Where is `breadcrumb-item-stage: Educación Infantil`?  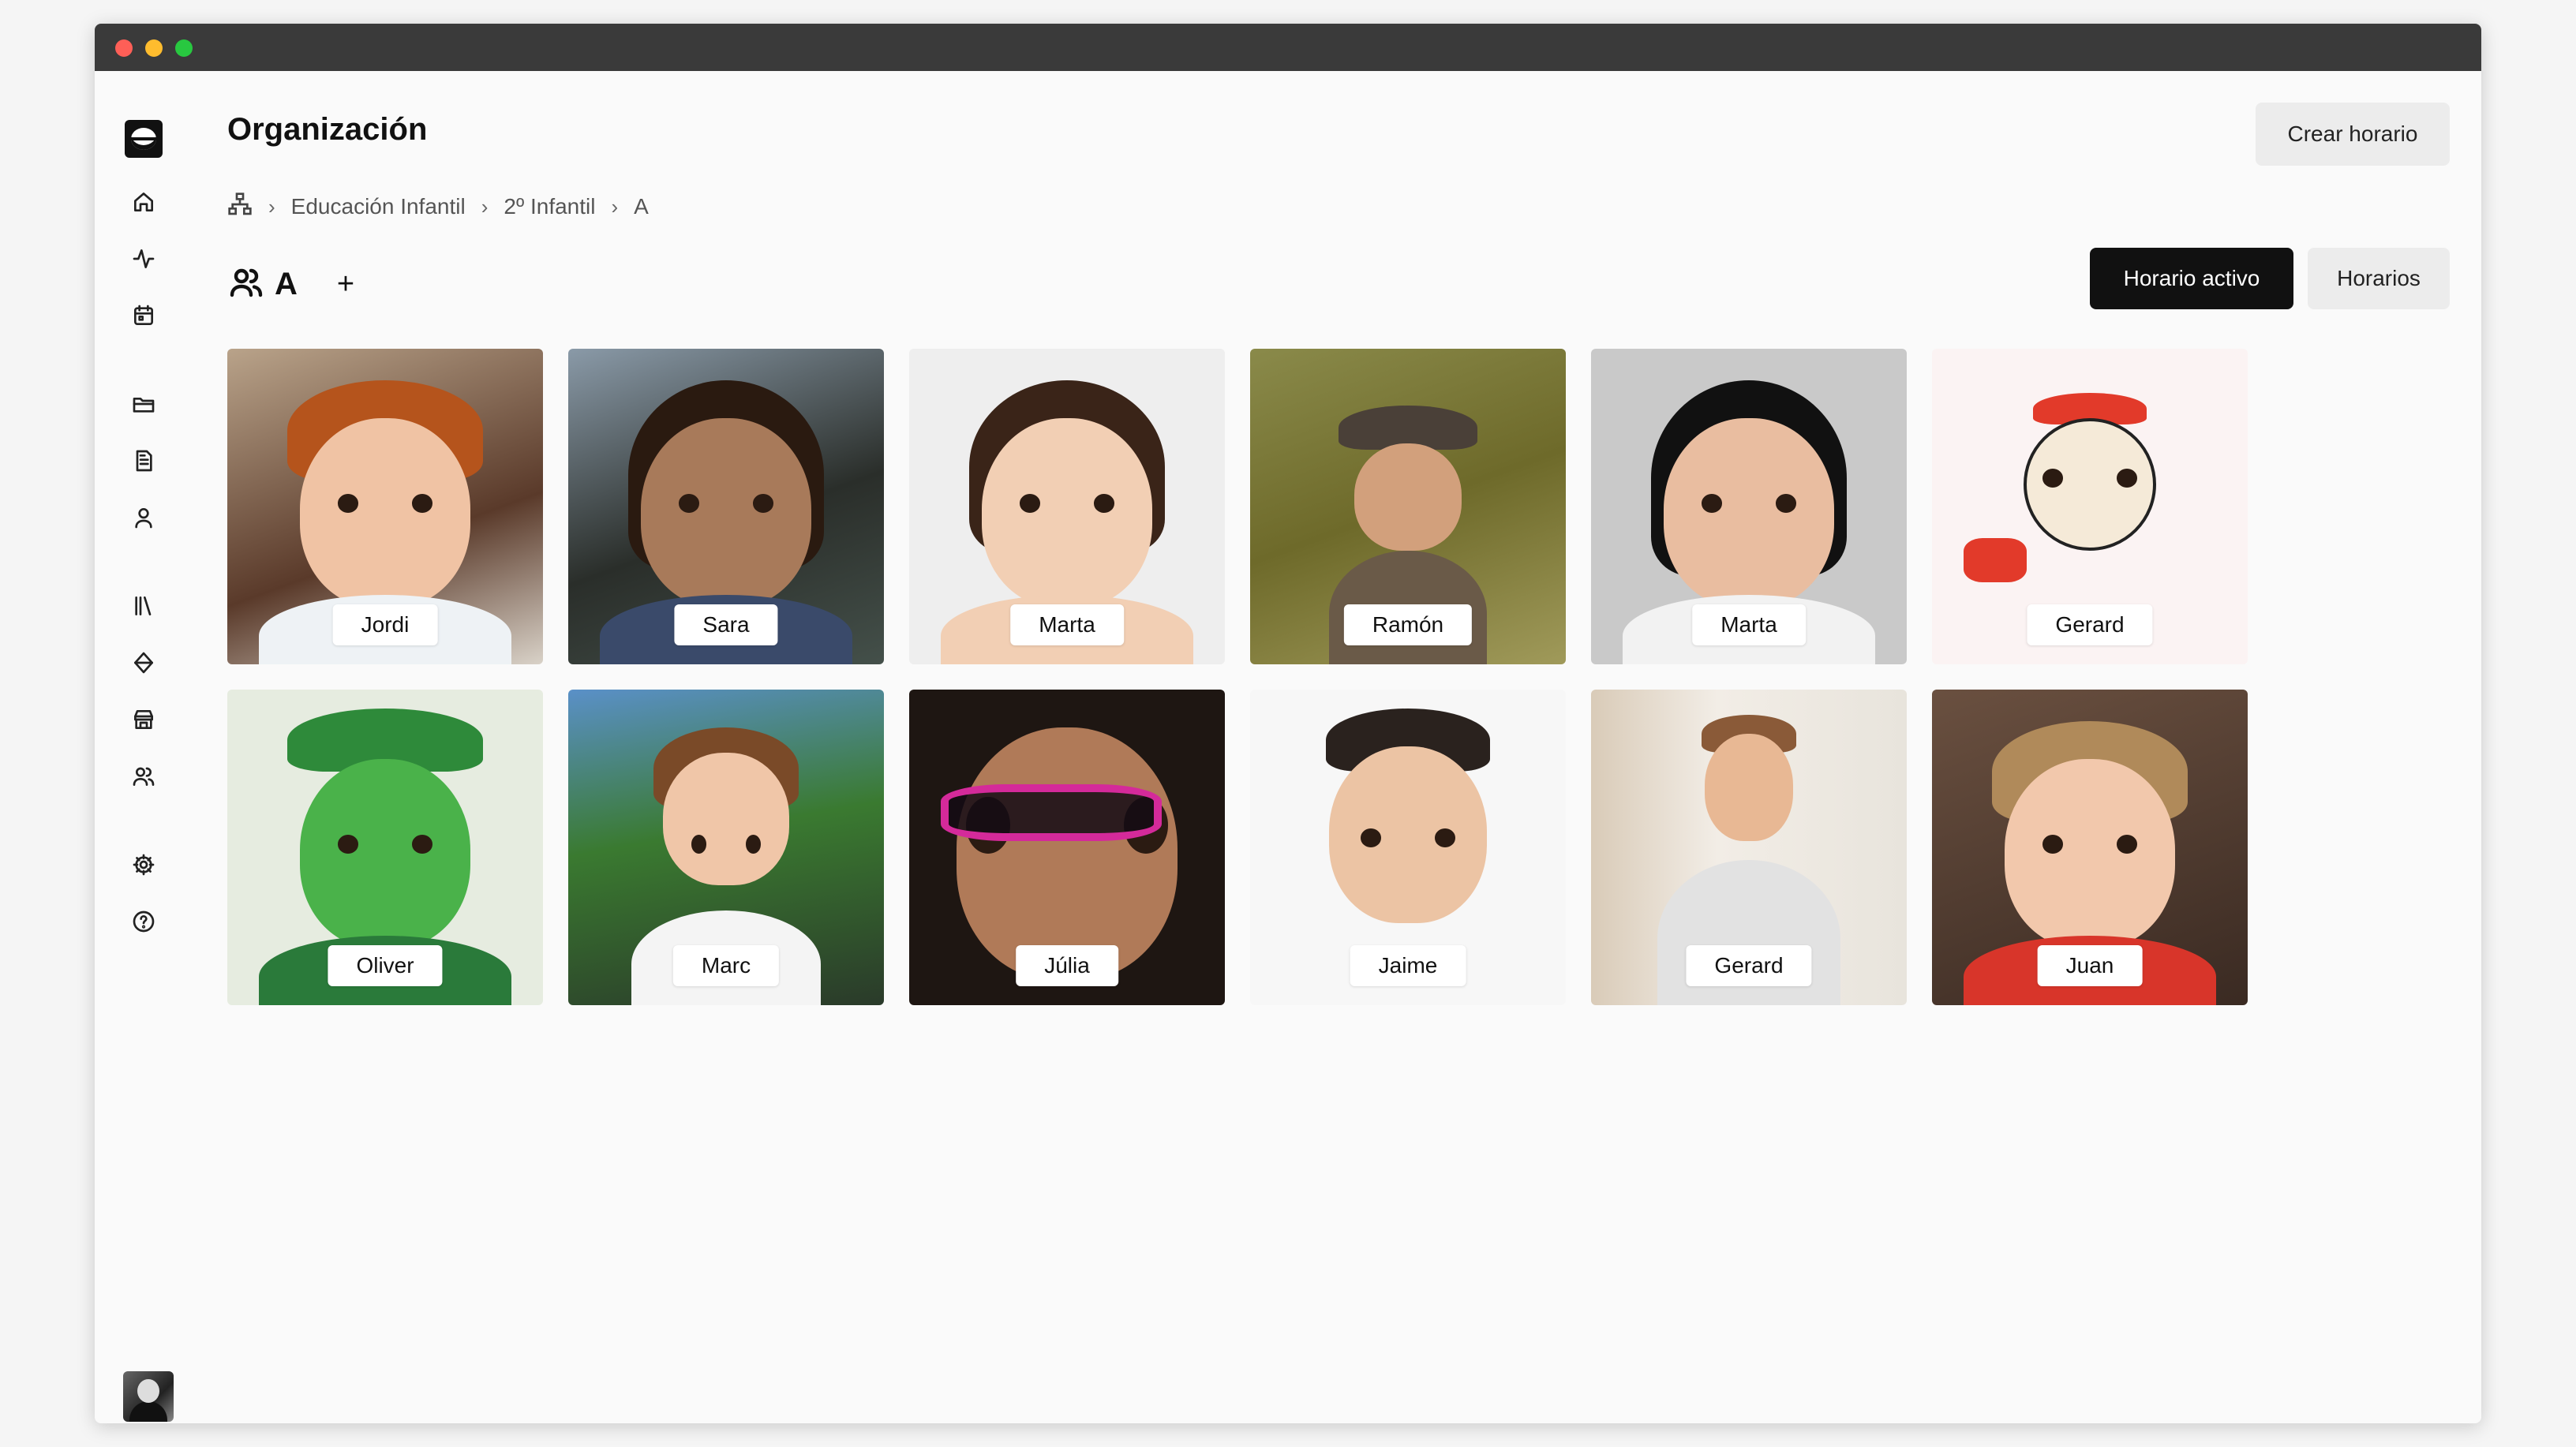 breadcrumb-item-stage: Educación Infantil is located at coordinates (378, 207).